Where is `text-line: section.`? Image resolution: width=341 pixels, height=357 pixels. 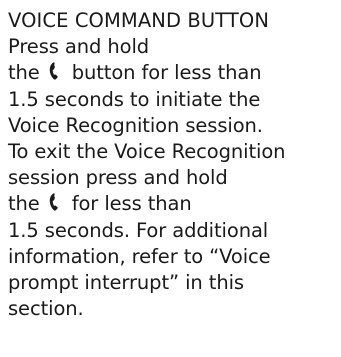
text-line: section. is located at coordinates (46, 309).